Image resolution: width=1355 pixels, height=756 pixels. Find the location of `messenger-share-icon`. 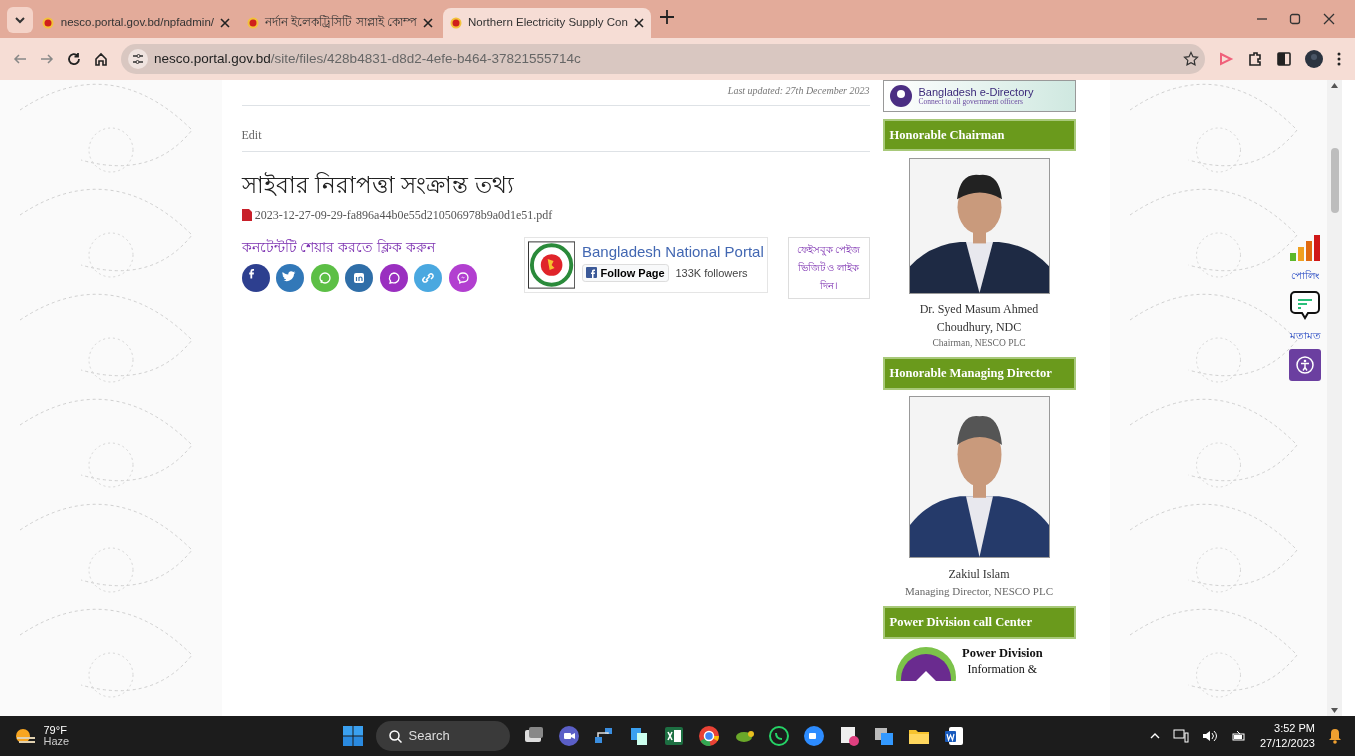

messenger-share-icon is located at coordinates (462, 278).